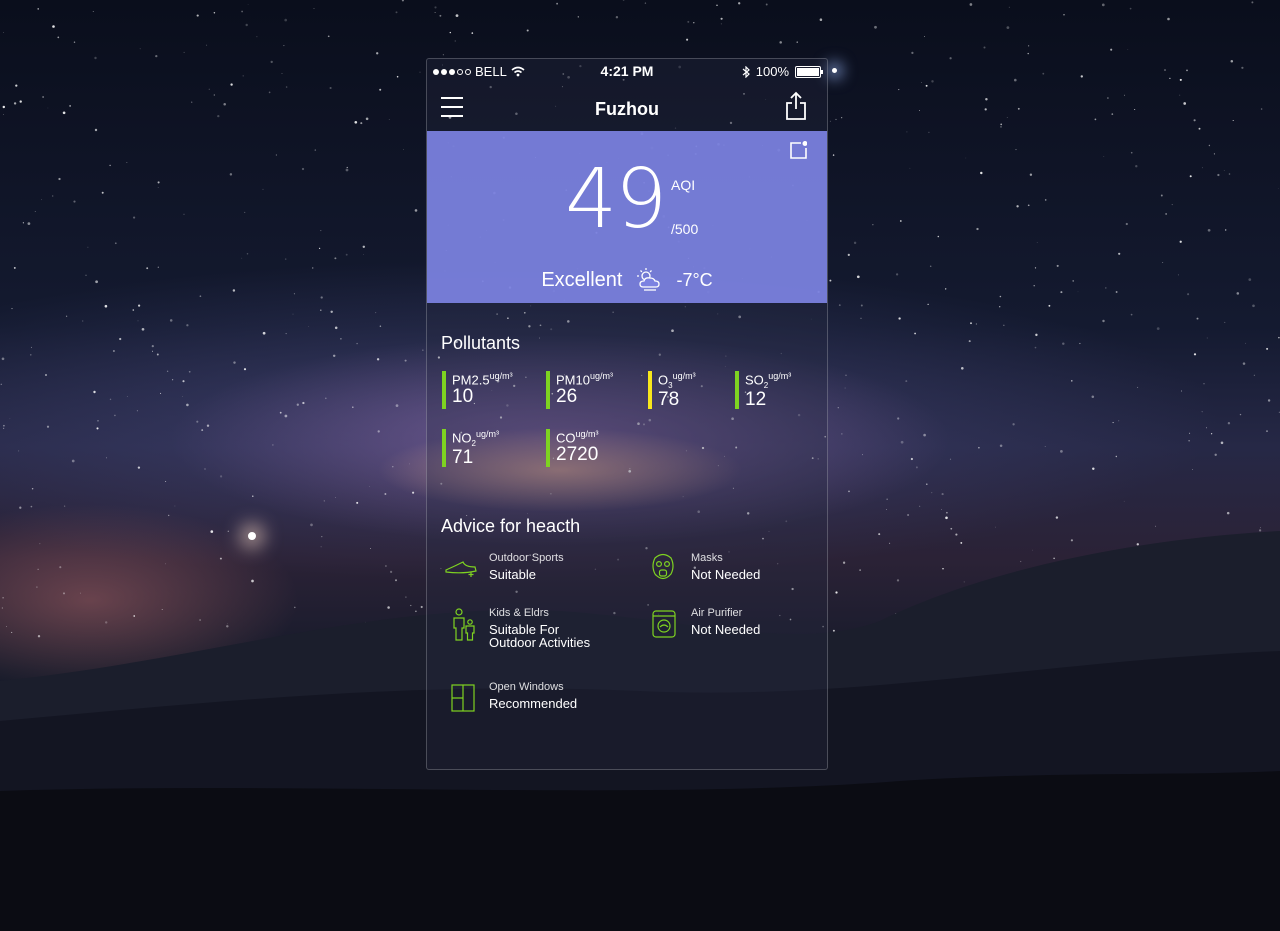 Image resolution: width=1280 pixels, height=931 pixels. Describe the element at coordinates (798, 150) in the screenshot. I see `notification-square-icon` at that location.